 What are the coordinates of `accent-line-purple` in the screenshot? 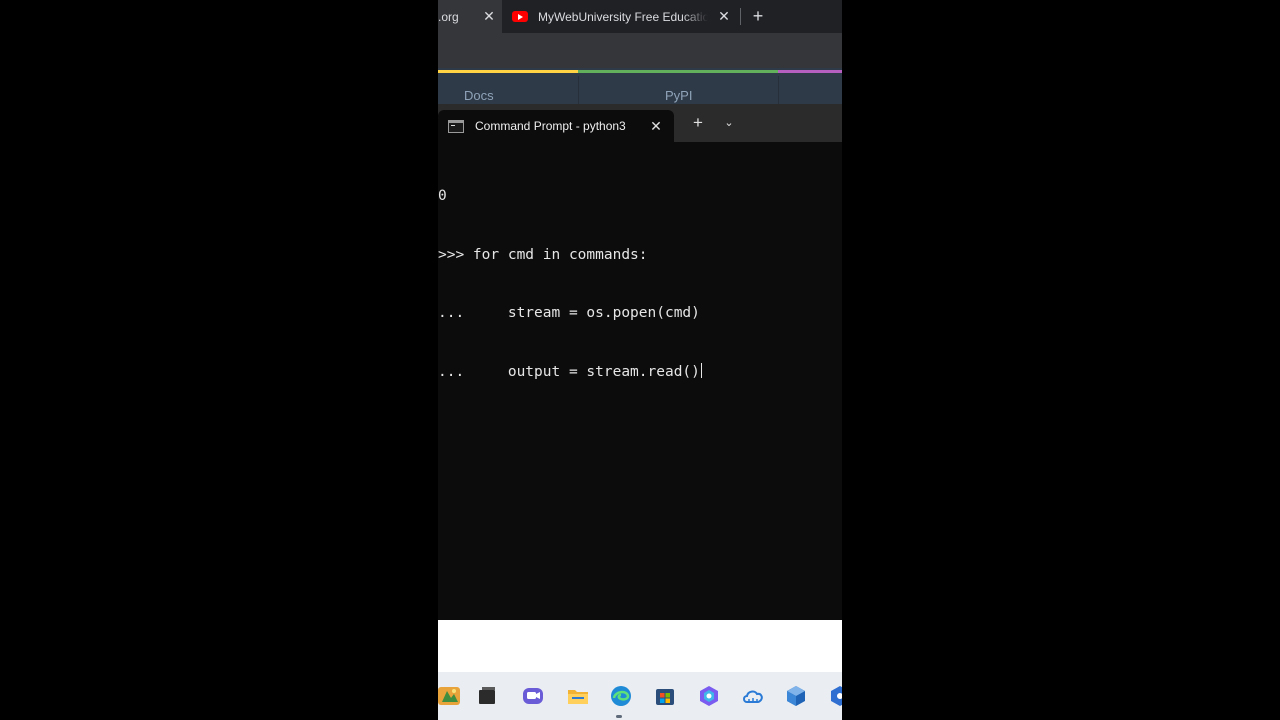 It's located at (810, 71).